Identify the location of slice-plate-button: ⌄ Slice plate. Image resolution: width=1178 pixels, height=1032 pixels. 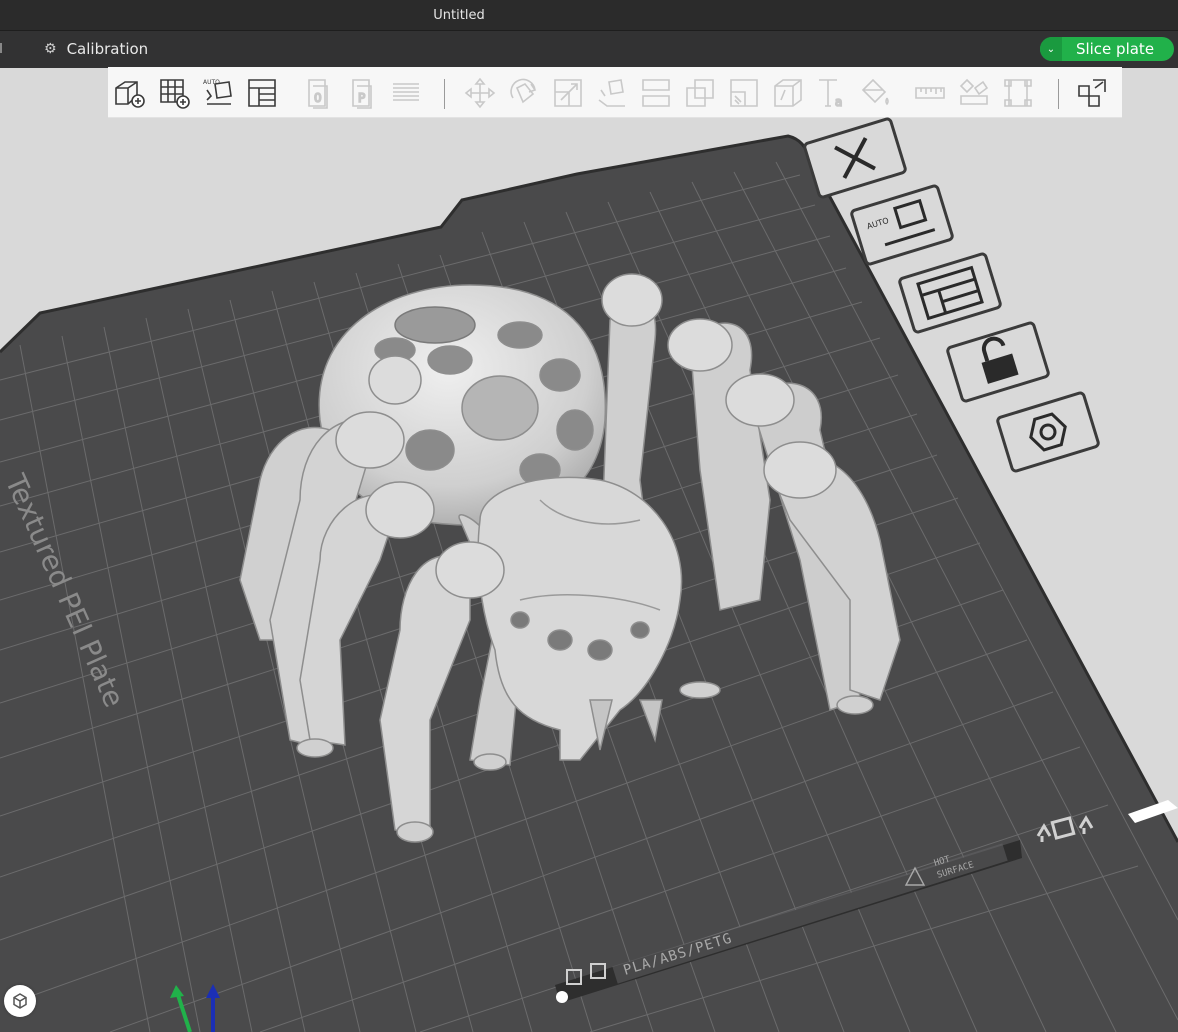
(1107, 49).